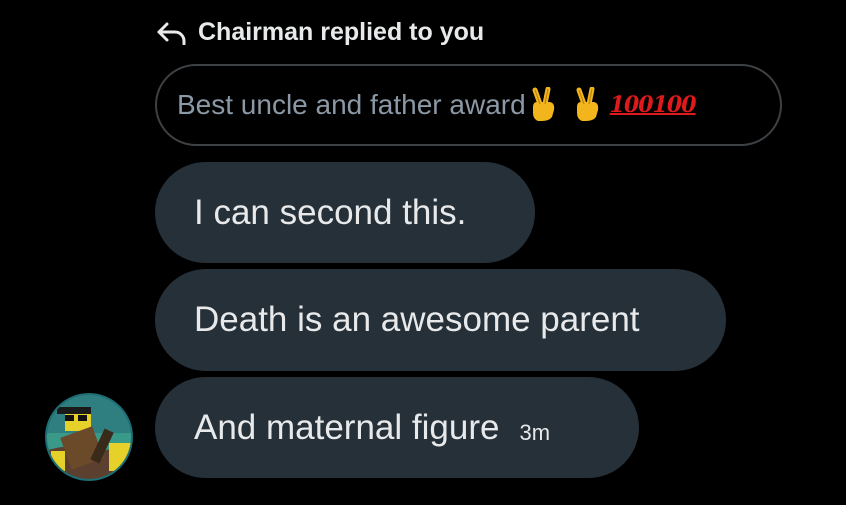 This screenshot has height=505, width=846. Describe the element at coordinates (89, 437) in the screenshot. I see `roblox-avatar-icon` at that location.